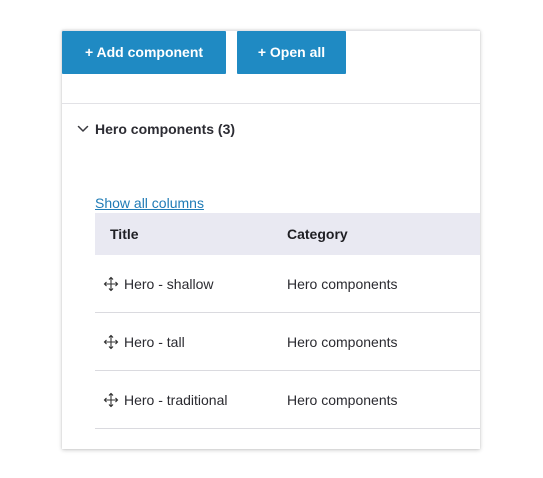 This screenshot has height=478, width=543. I want to click on table-row: Hero - shallow Hero components, so click(287, 284).